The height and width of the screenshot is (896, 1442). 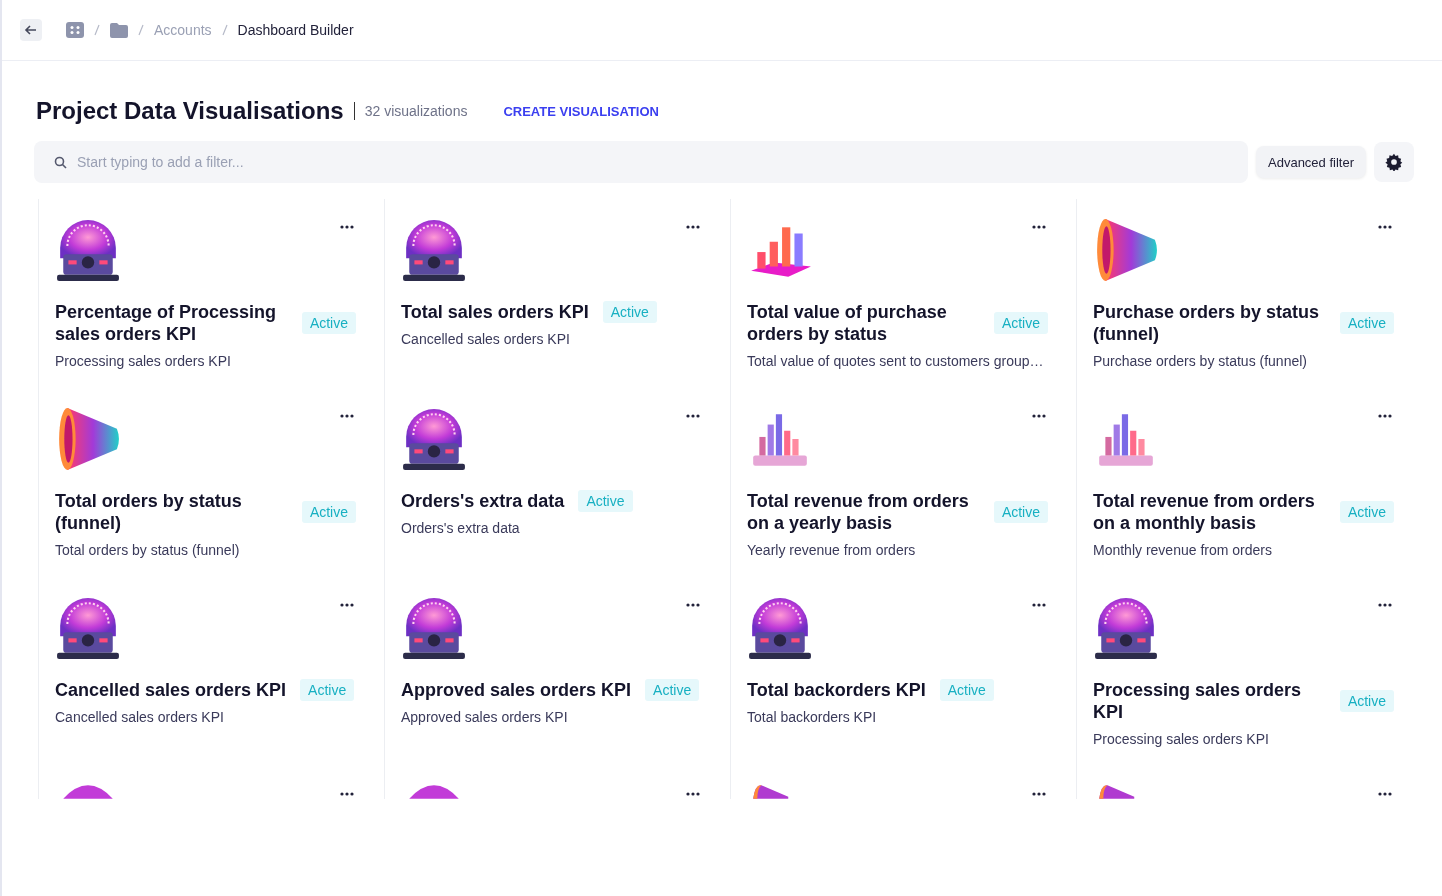 I want to click on search-icon, so click(x=60, y=162).